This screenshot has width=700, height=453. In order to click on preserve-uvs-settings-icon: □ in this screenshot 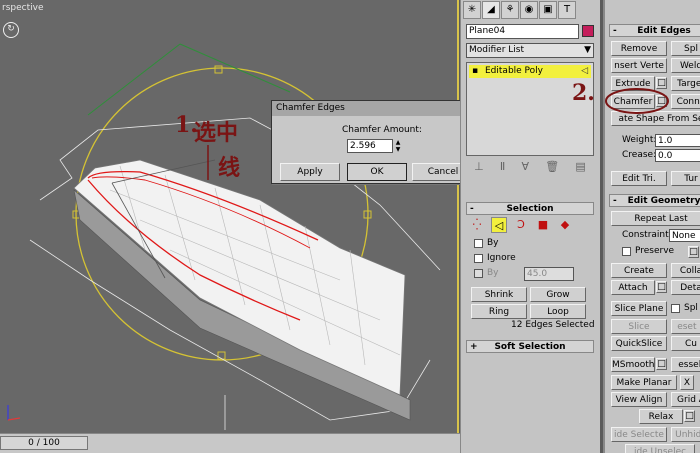, I will do `click(693, 252)`.